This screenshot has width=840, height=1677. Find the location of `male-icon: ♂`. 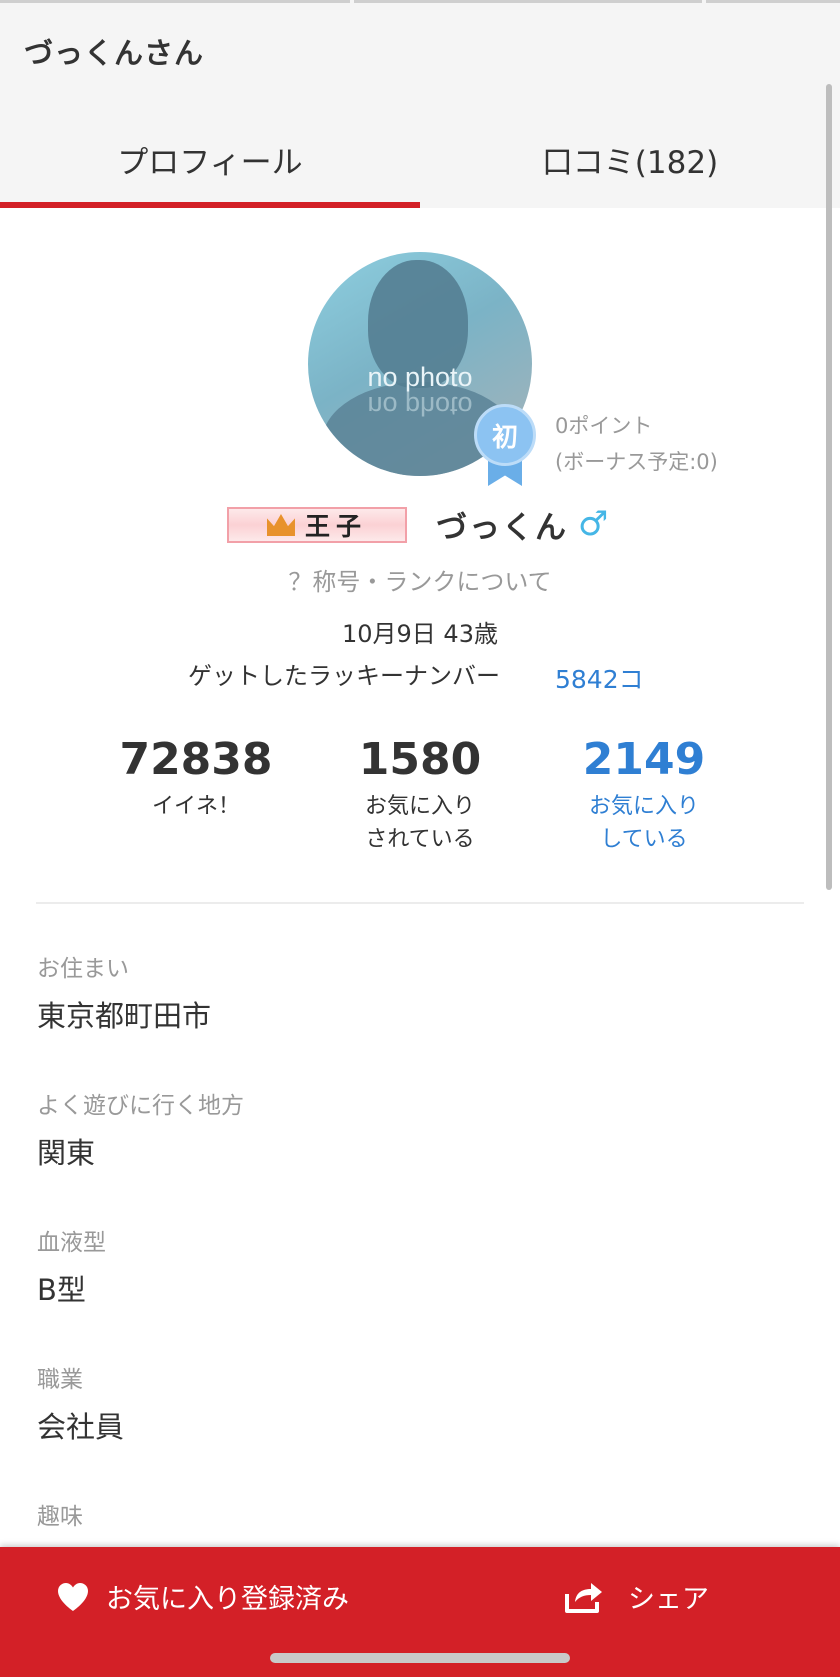

male-icon: ♂ is located at coordinates (593, 524).